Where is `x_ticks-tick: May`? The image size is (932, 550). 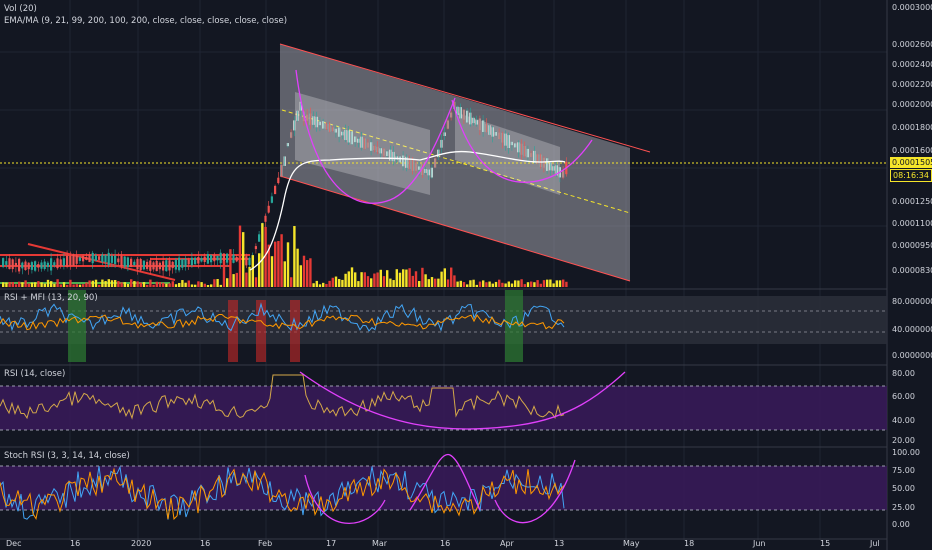
x_ticks-tick: May is located at coordinates (631, 543).